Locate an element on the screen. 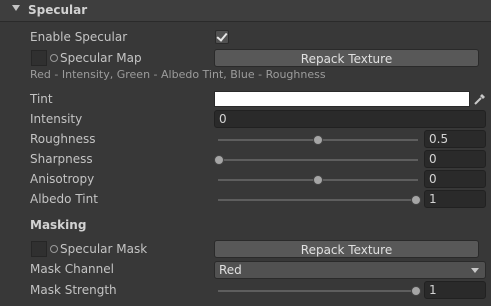  albedo-tint-label: Albedo Tint is located at coordinates (64, 199).